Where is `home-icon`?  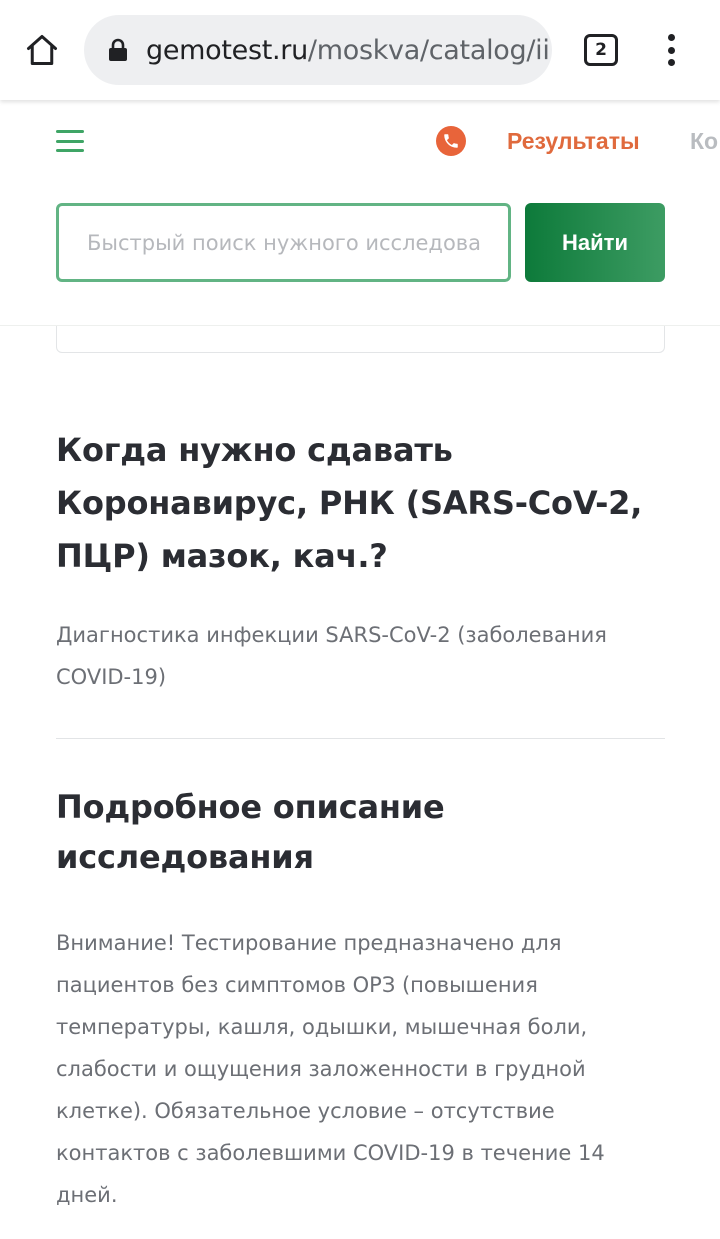
home-icon is located at coordinates (42, 50).